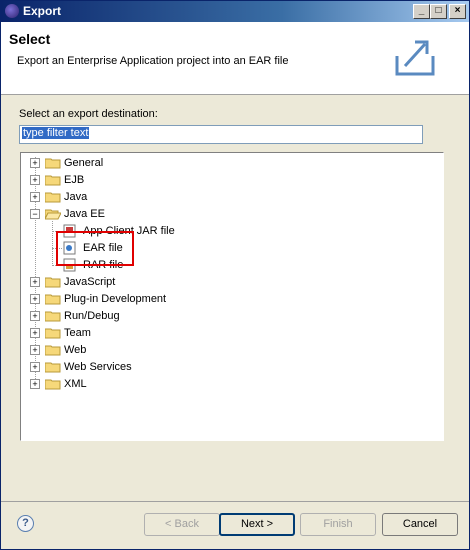 This screenshot has height=550, width=470. What do you see at coordinates (98, 367) in the screenshot?
I see `tree-item-label: Web Services` at bounding box center [98, 367].